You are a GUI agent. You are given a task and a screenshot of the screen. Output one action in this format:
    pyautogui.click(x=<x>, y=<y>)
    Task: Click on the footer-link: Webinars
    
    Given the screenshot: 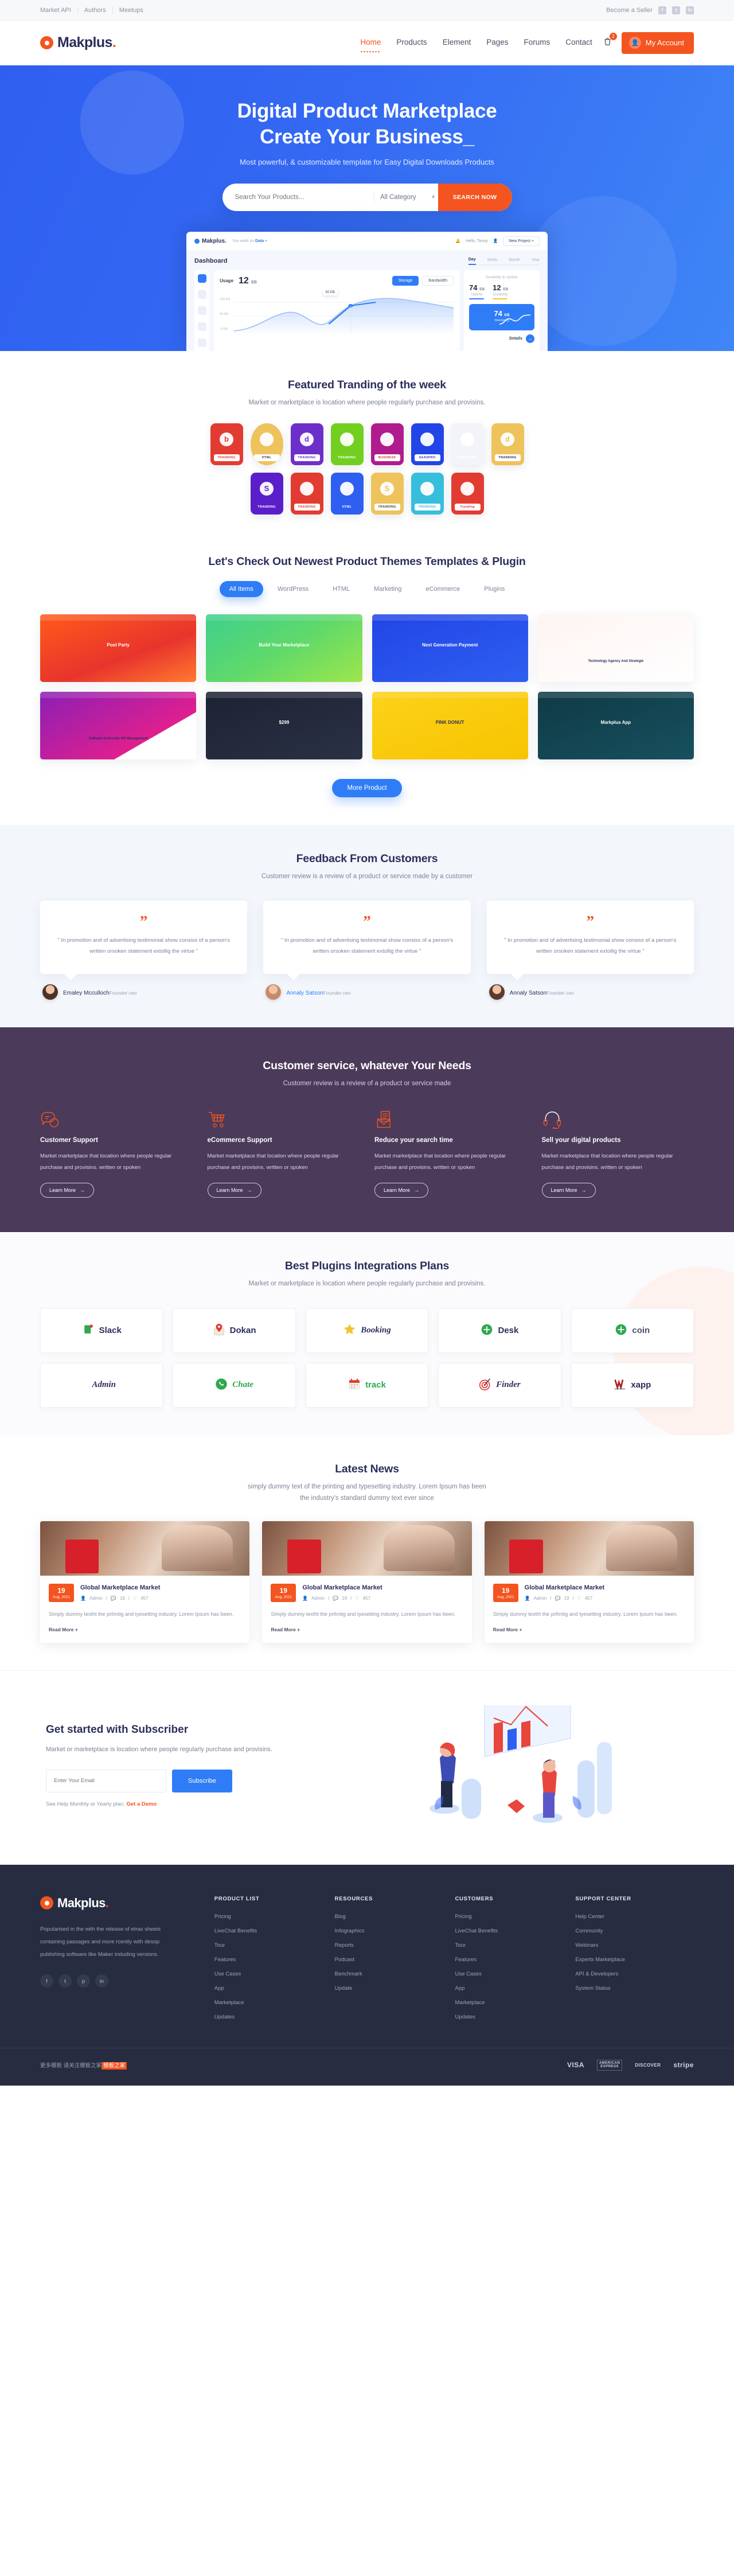 What is the action you would take?
    pyautogui.click(x=634, y=1945)
    